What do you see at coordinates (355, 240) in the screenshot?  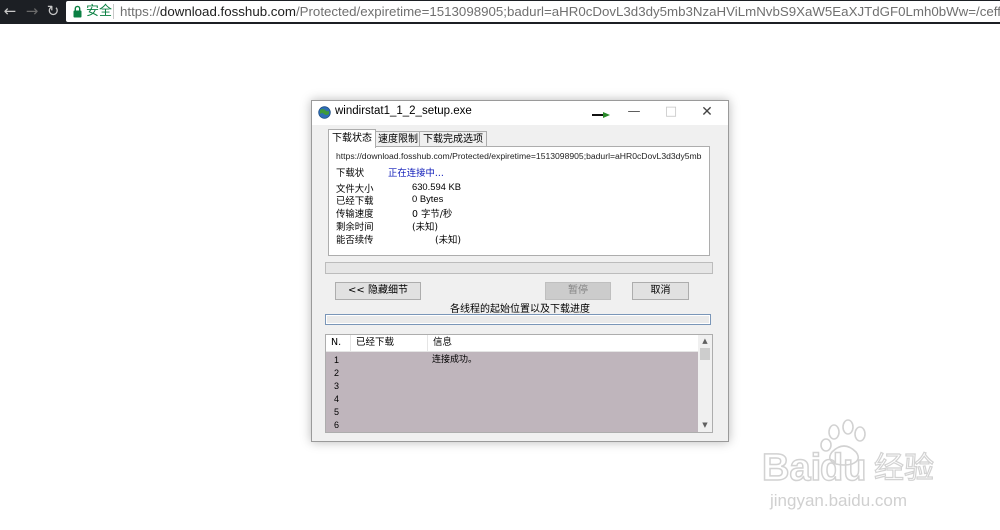 I see `resume-label: 能否续传` at bounding box center [355, 240].